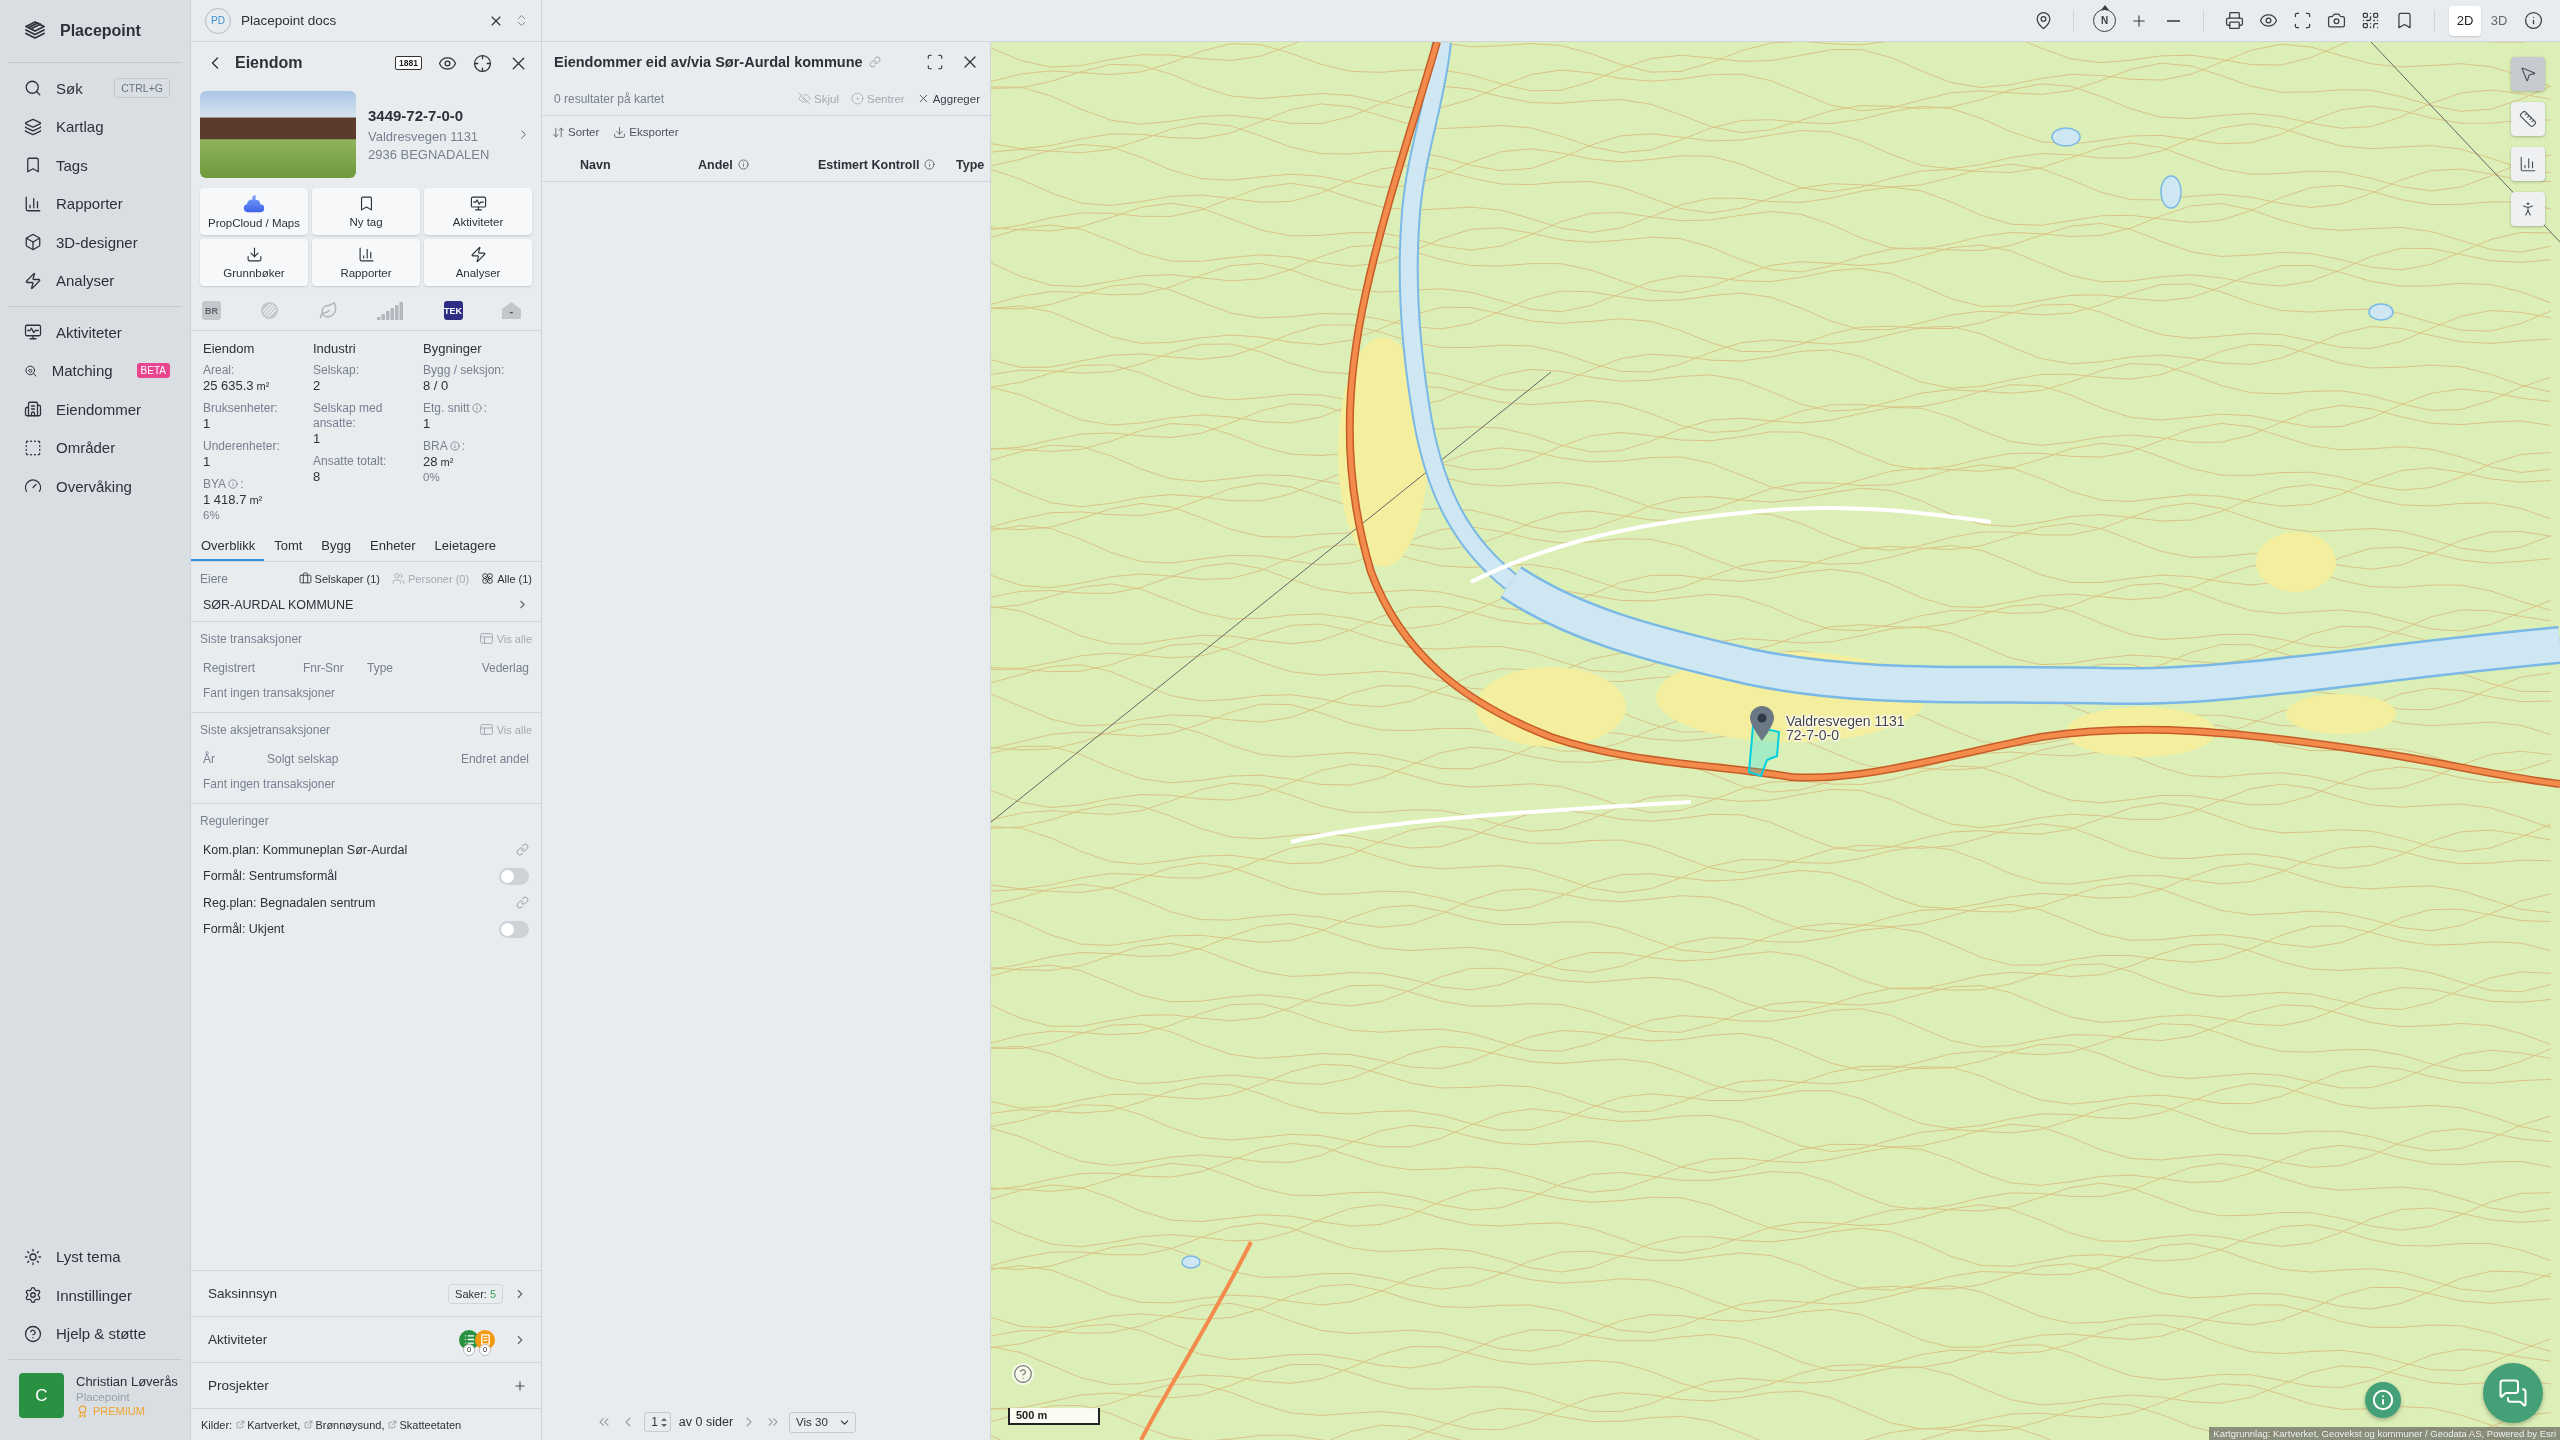 The height and width of the screenshot is (1440, 2560). What do you see at coordinates (392, 545) in the screenshot?
I see `tab: Enheter` at bounding box center [392, 545].